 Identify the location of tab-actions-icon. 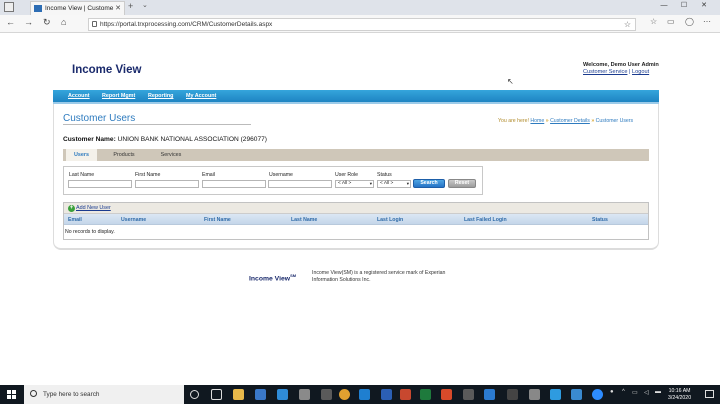
(9, 7).